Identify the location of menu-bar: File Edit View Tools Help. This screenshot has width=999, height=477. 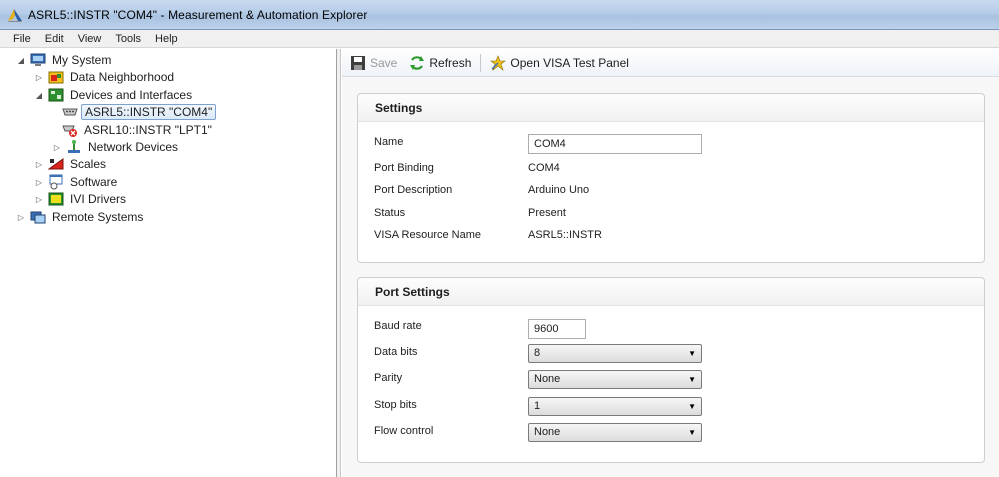
(499, 39).